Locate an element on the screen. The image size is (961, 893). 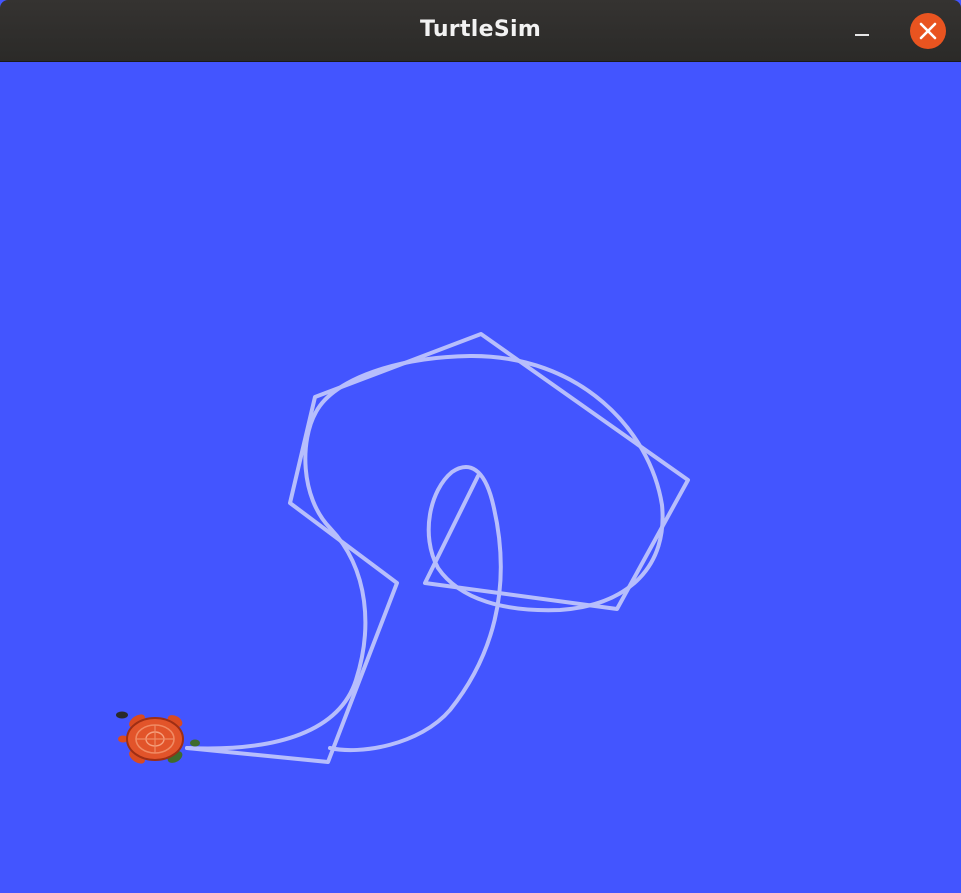
minimize-icon is located at coordinates (862, 35).